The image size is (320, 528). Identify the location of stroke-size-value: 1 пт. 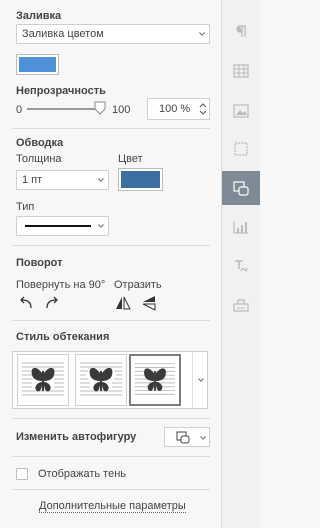
(32, 180).